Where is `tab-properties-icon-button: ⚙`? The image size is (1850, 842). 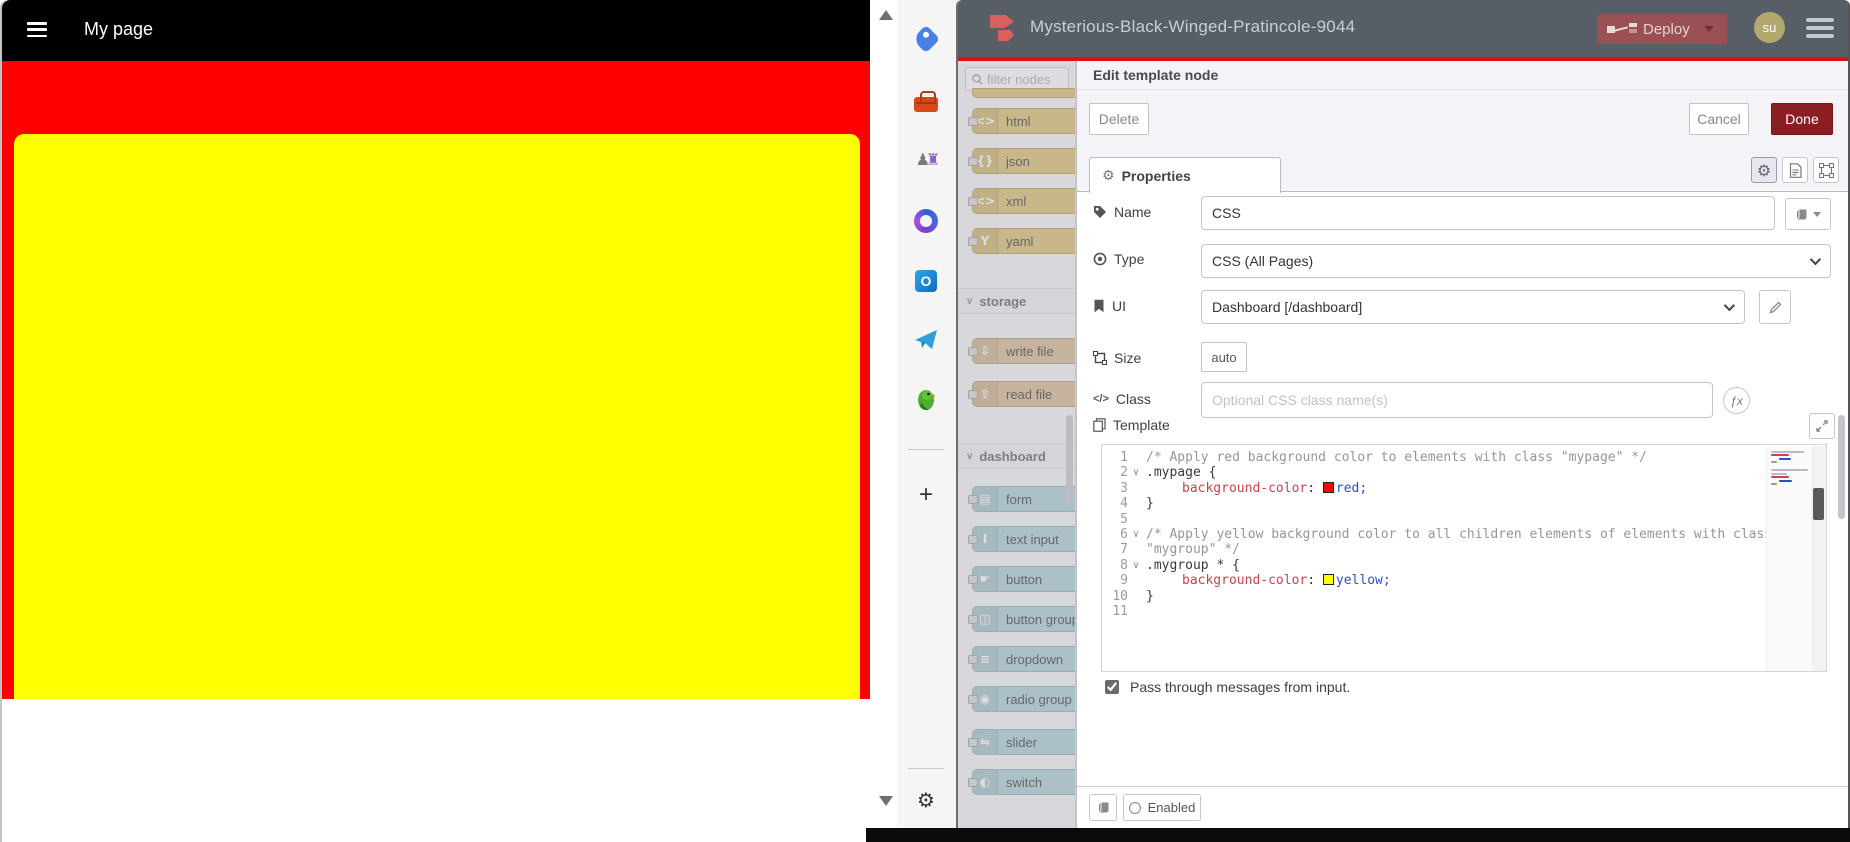 tab-properties-icon-button: ⚙ is located at coordinates (1764, 170).